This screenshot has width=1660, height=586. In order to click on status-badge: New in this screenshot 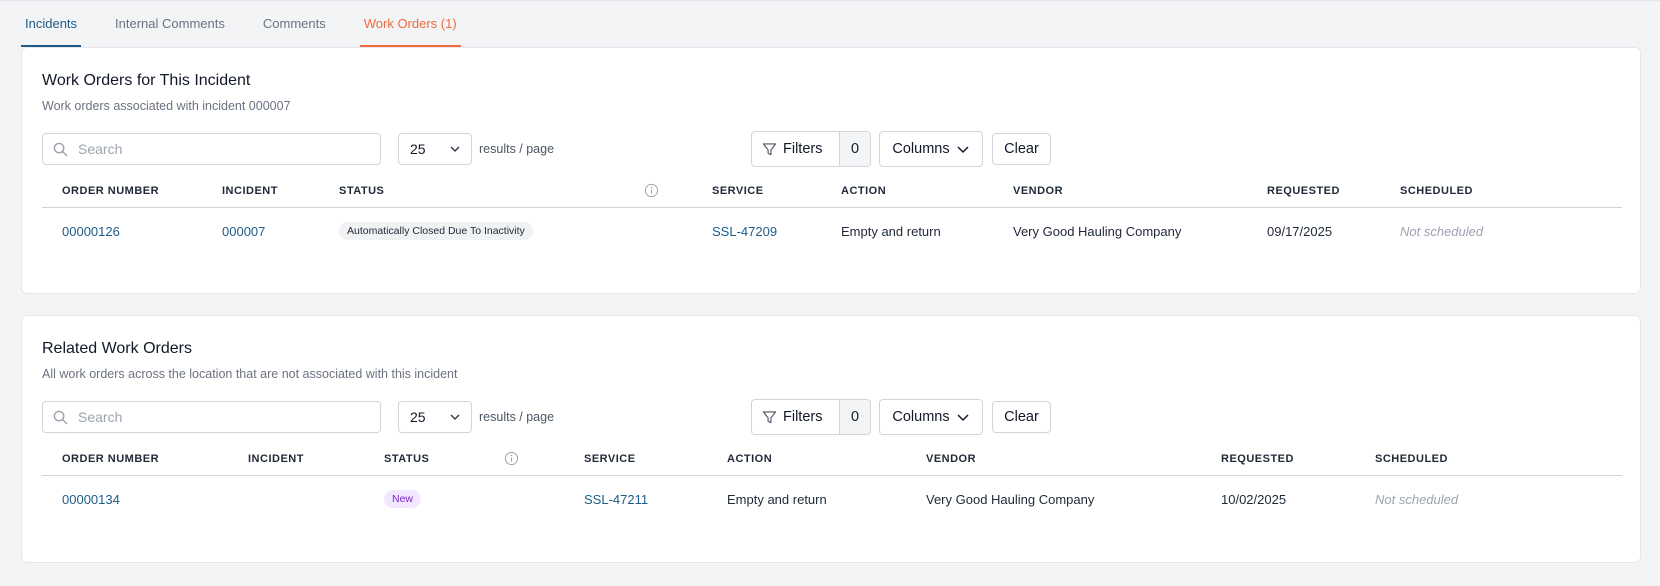, I will do `click(403, 499)`.